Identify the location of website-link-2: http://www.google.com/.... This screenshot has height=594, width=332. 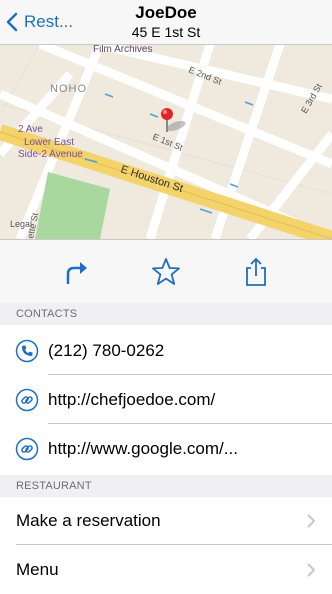
(143, 448).